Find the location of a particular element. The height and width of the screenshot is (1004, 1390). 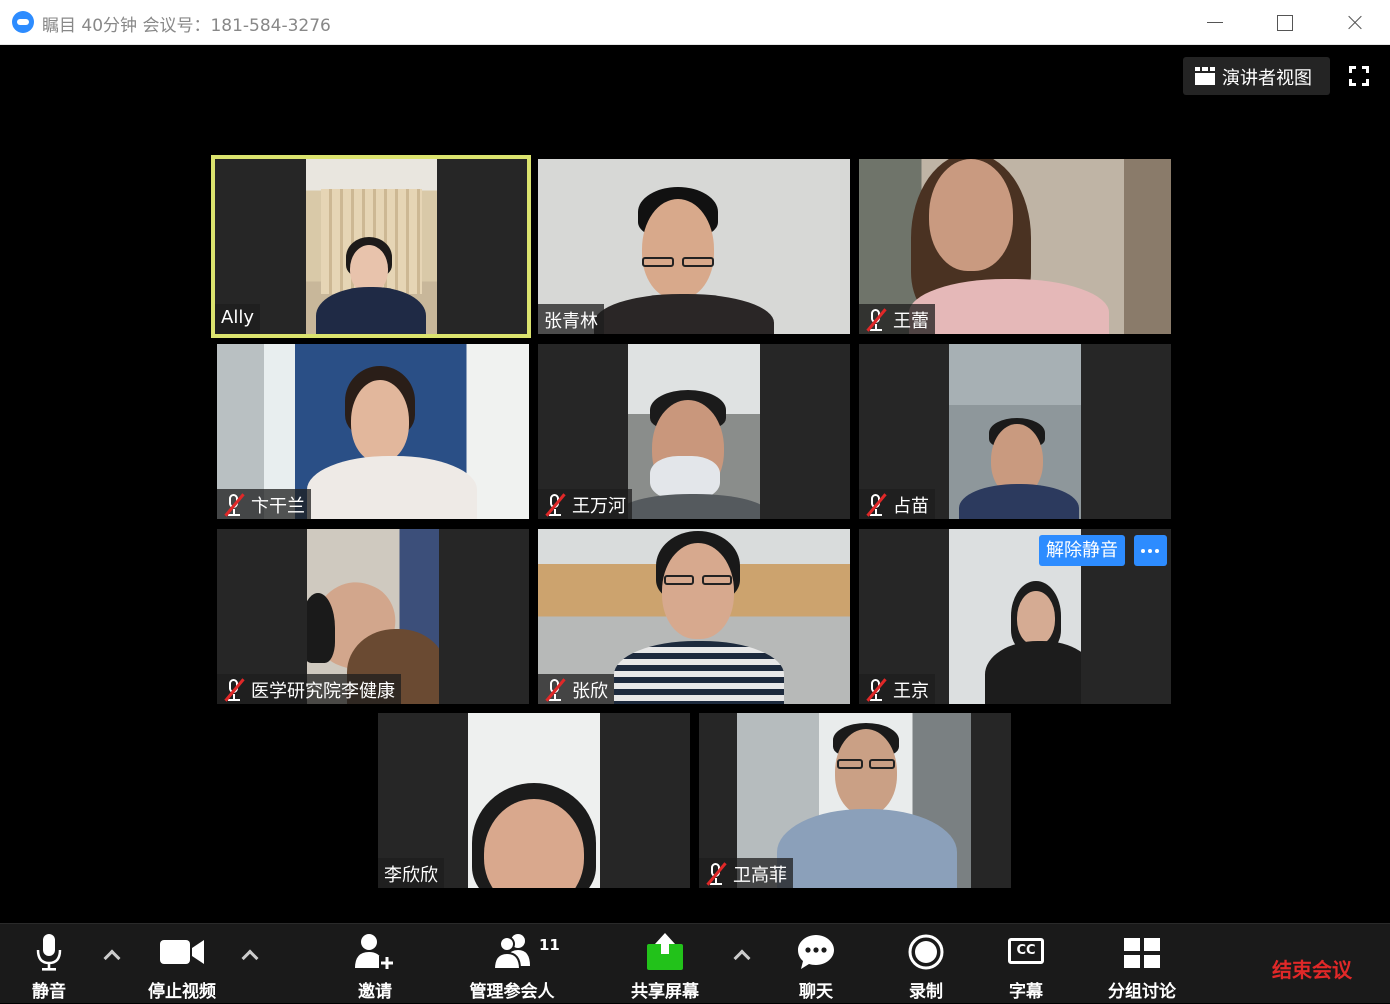

window-title: 瞩目 40分钟 会议号：181-584-3276 is located at coordinates (186, 26).